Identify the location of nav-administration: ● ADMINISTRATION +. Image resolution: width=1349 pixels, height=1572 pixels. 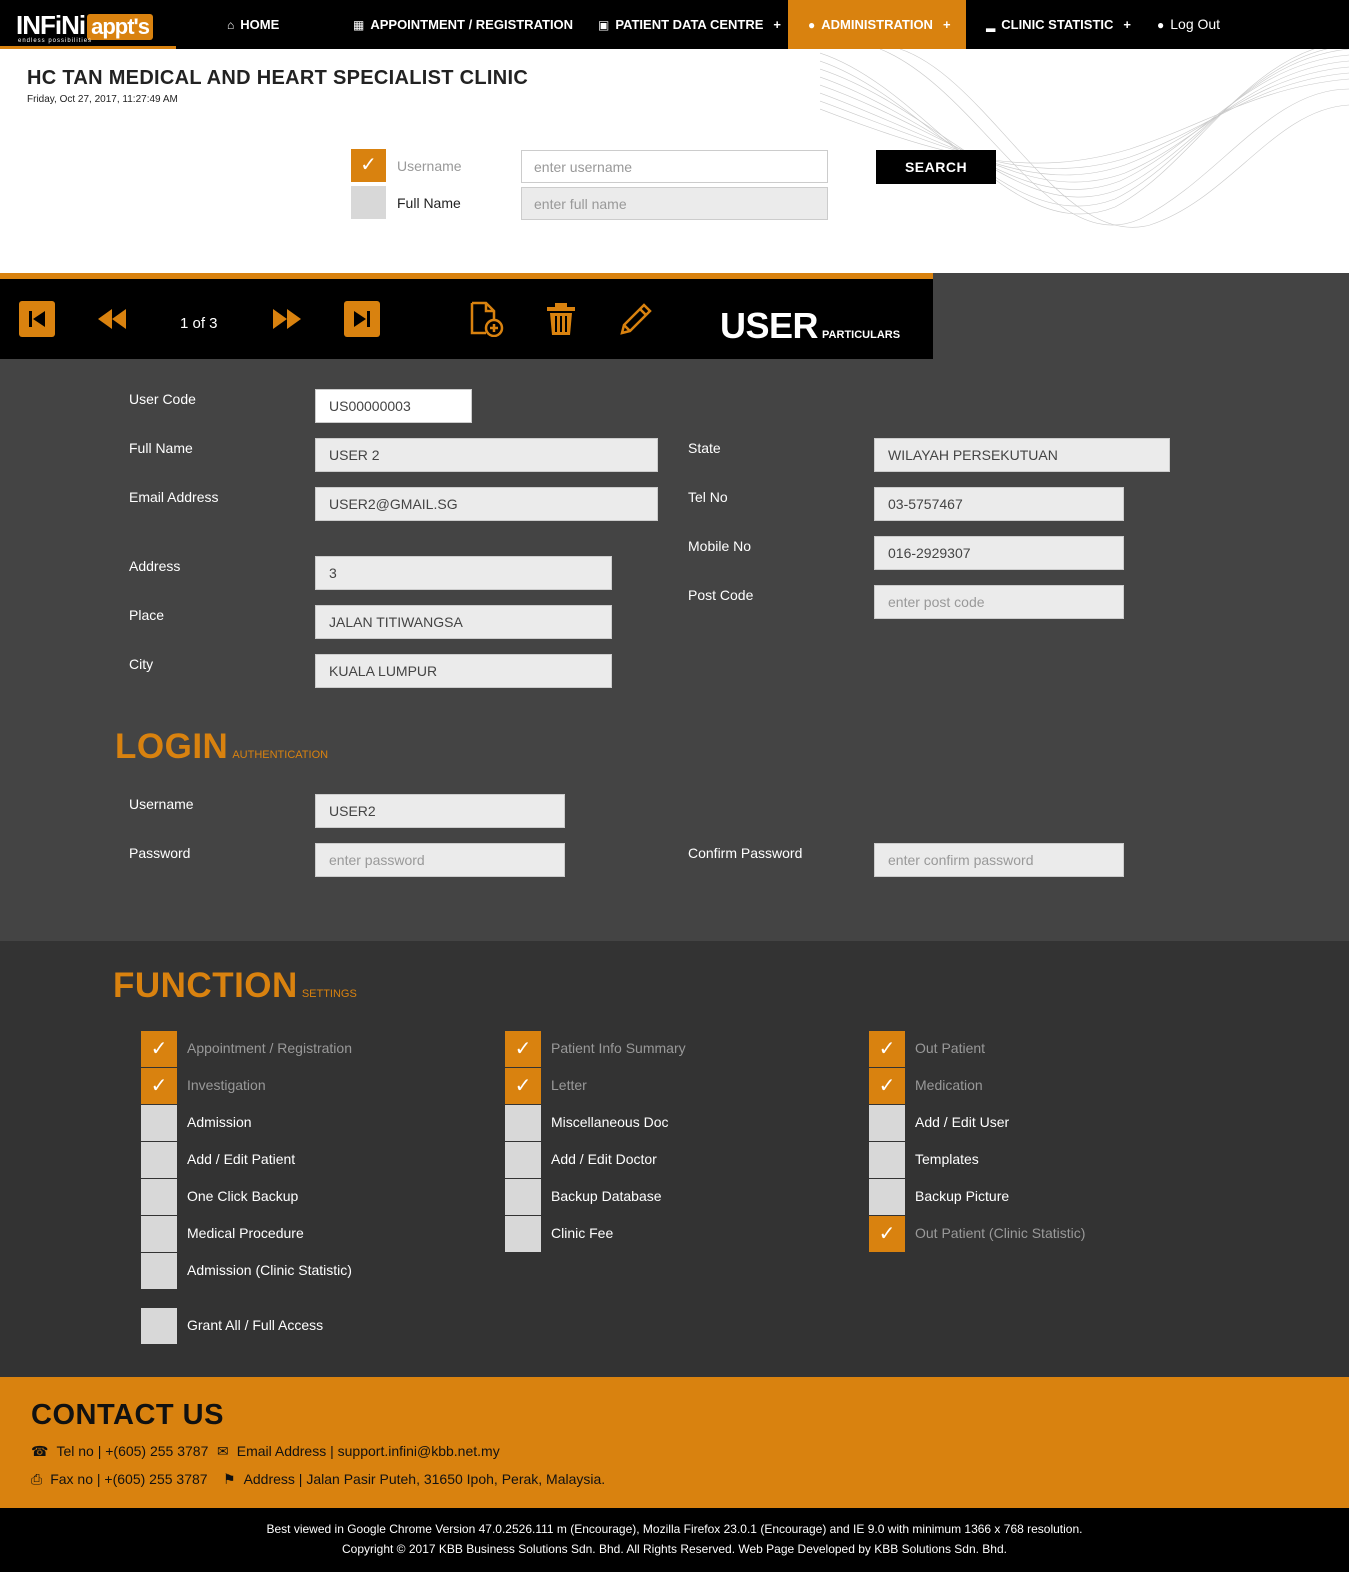
(877, 24).